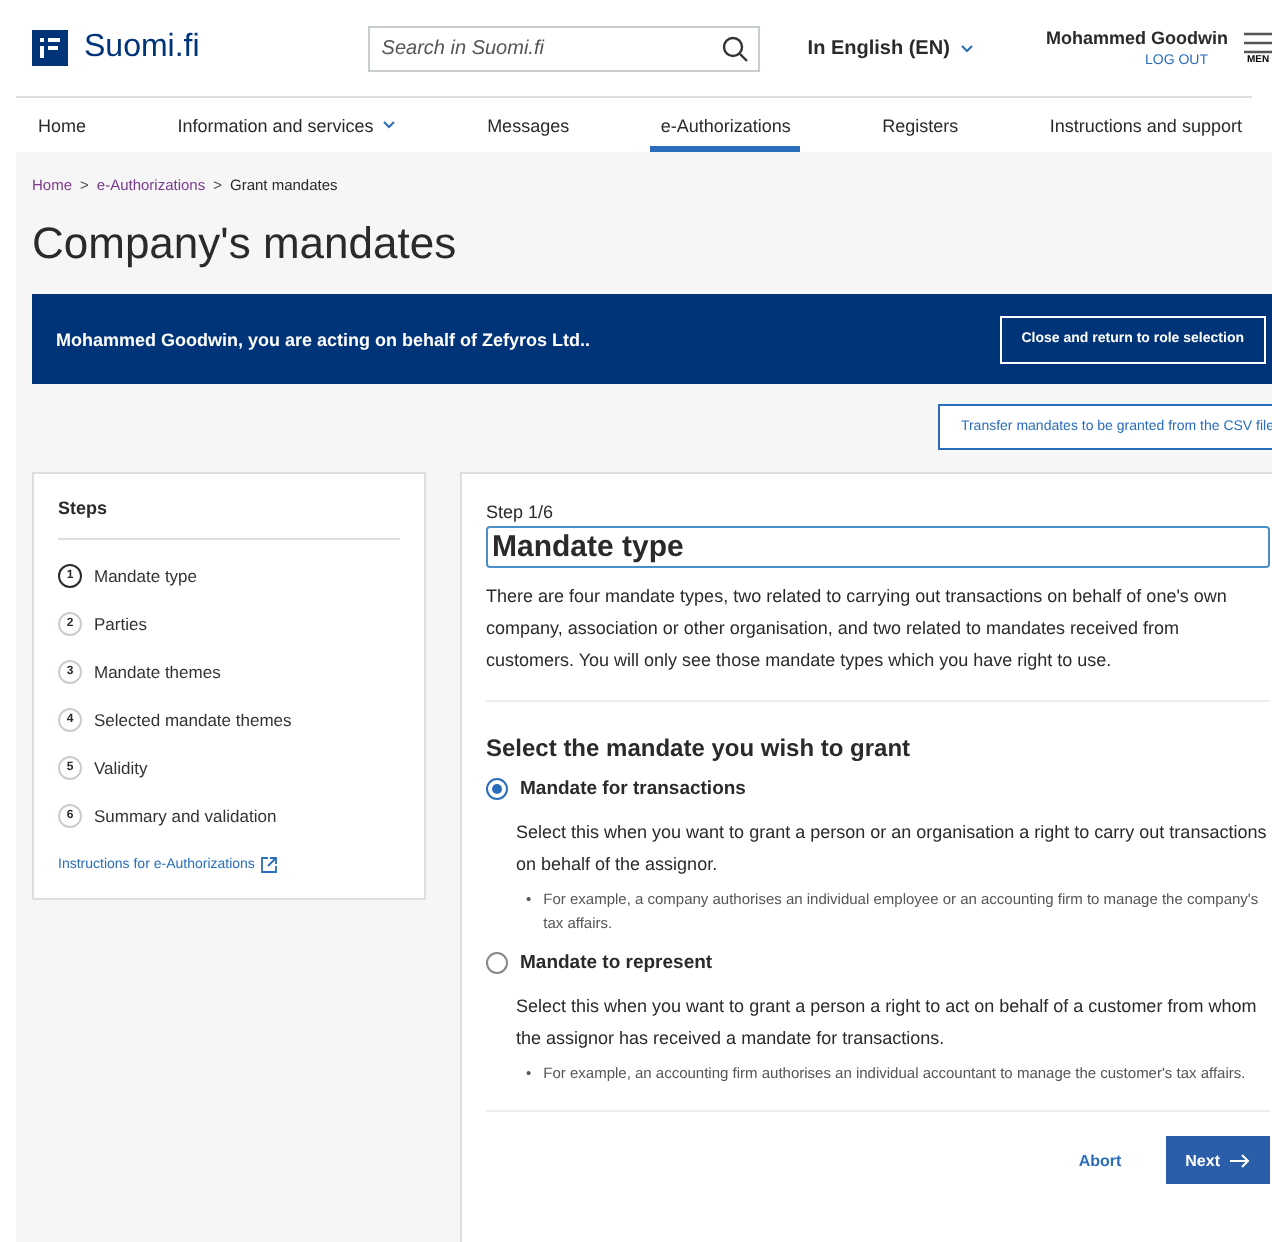 Image resolution: width=1272 pixels, height=1242 pixels. I want to click on banner-text: Mohammed Goodwin, you are acting on behalf of Zefyros Ltd.., so click(323, 339).